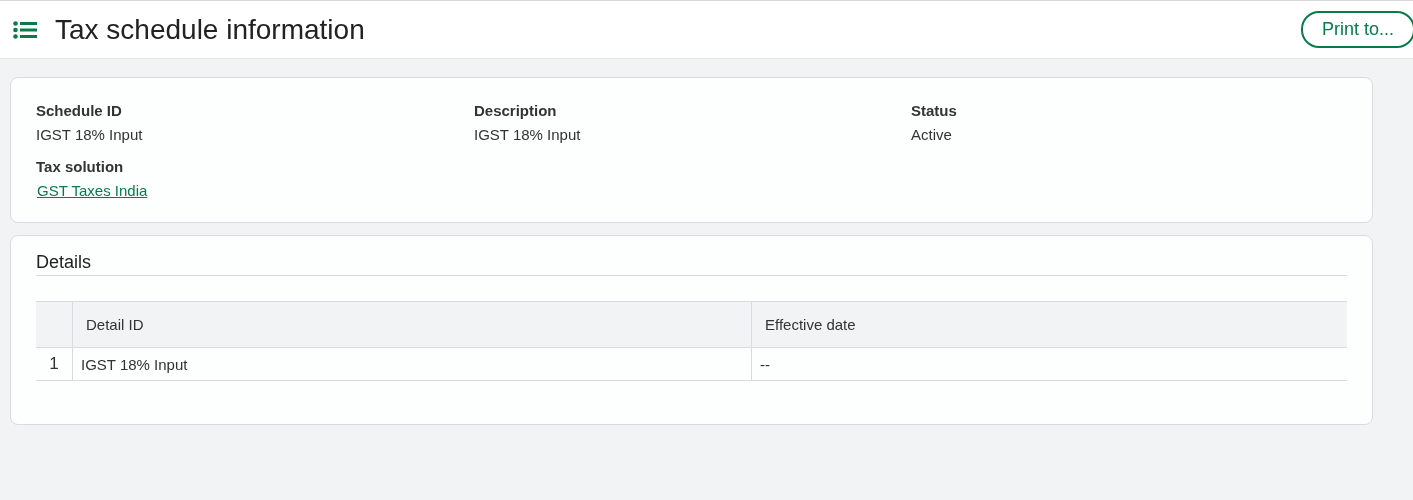 The width and height of the screenshot is (1413, 500). Describe the element at coordinates (691, 256) in the screenshot. I see `section-title: Details` at that location.